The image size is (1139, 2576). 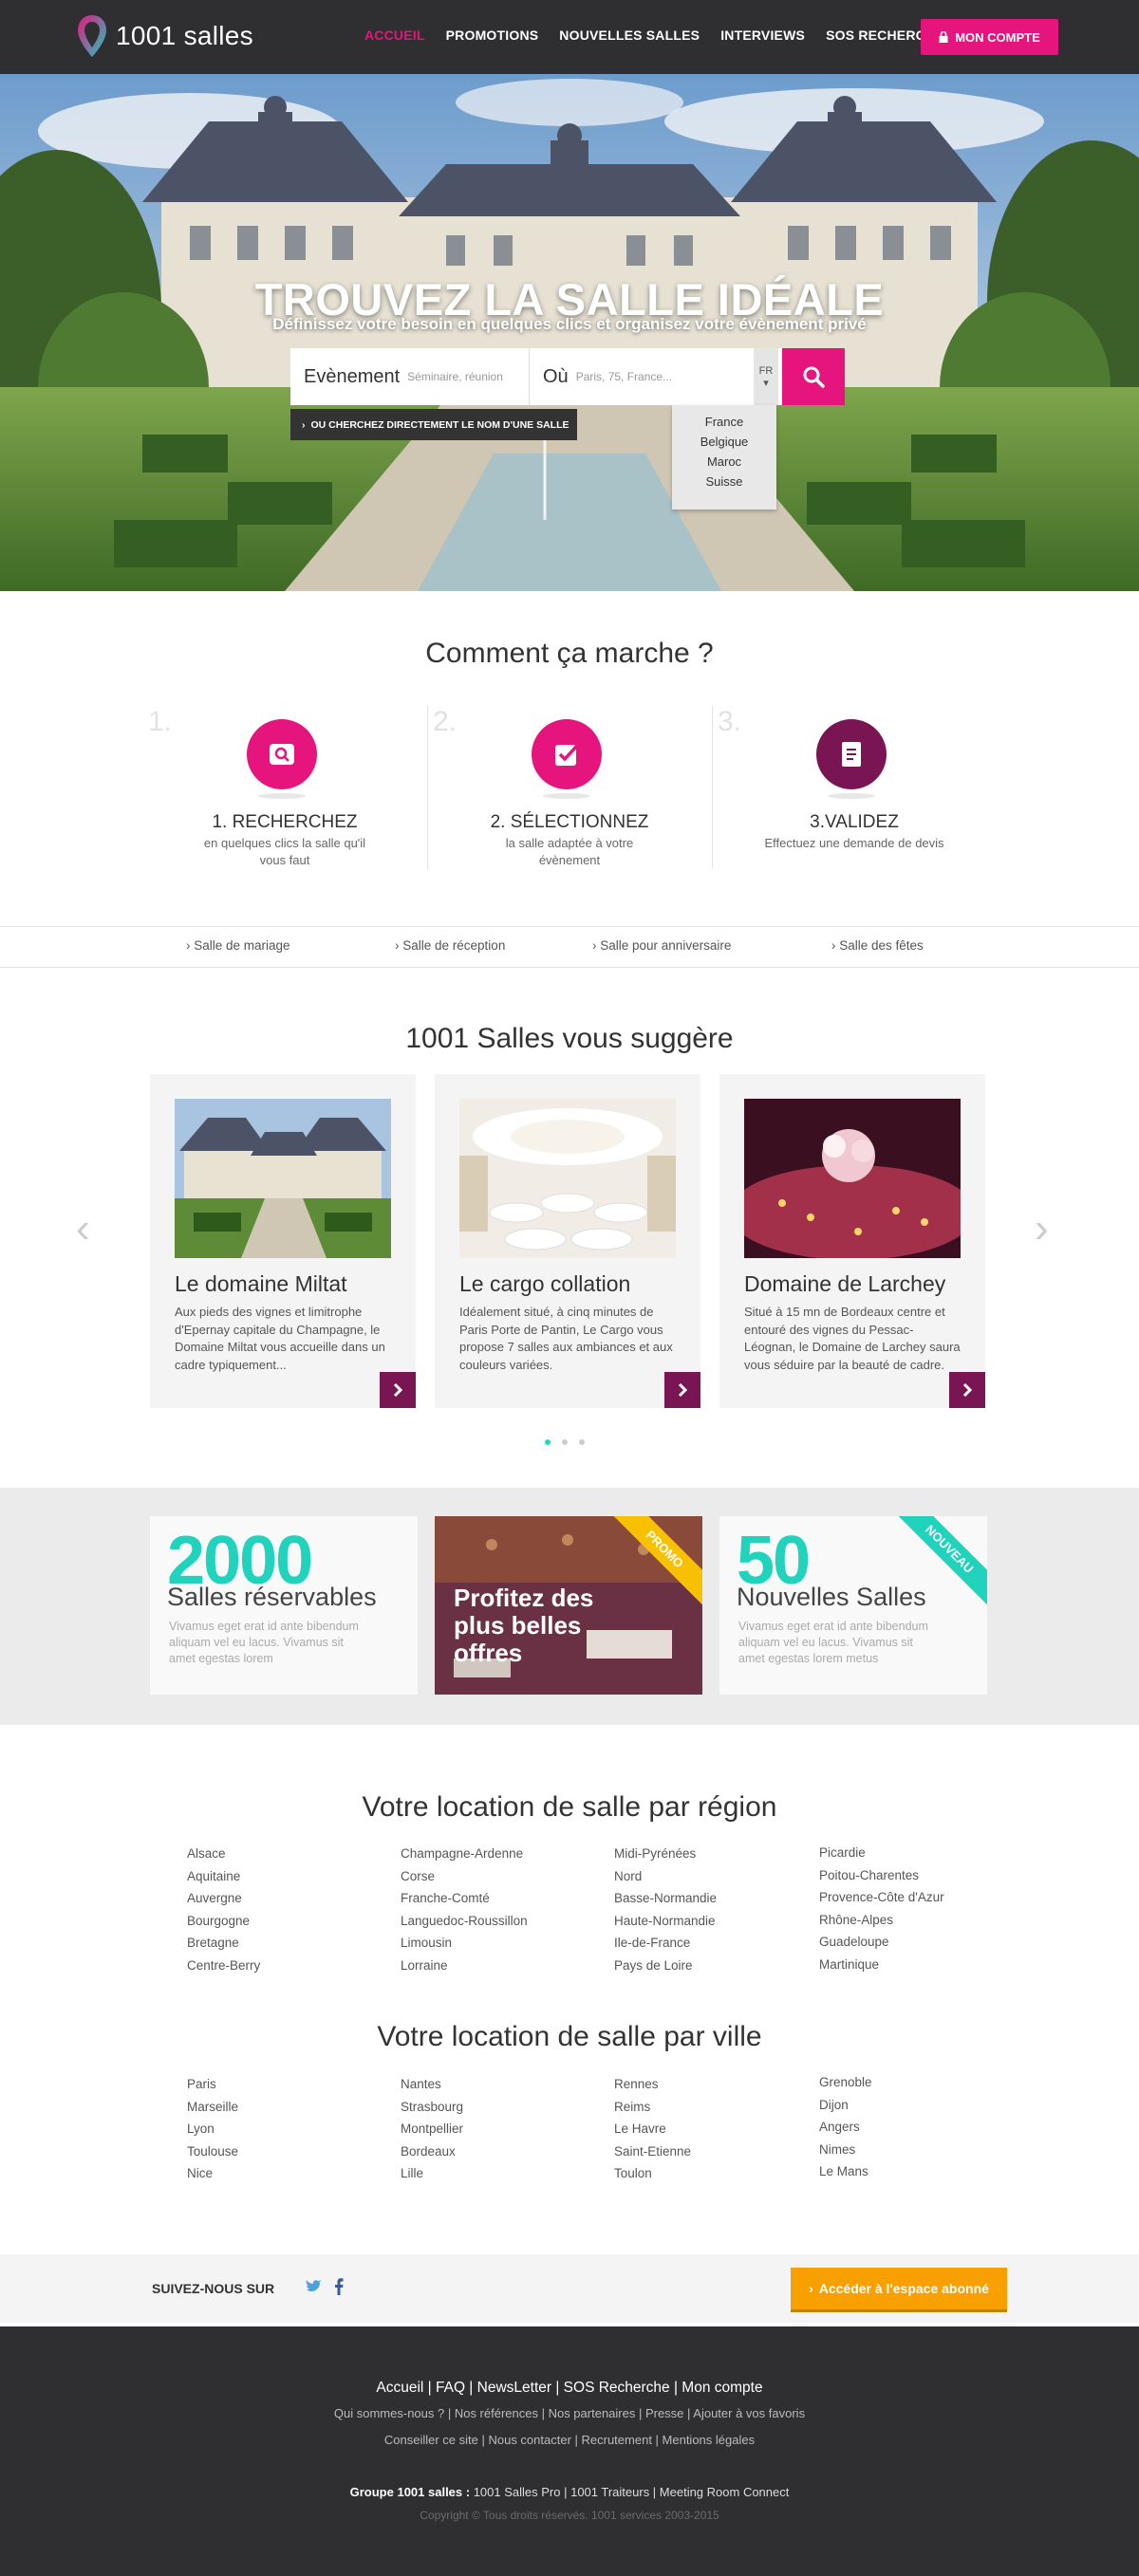 What do you see at coordinates (352, 376) in the screenshot?
I see `event-label: Evènement` at bounding box center [352, 376].